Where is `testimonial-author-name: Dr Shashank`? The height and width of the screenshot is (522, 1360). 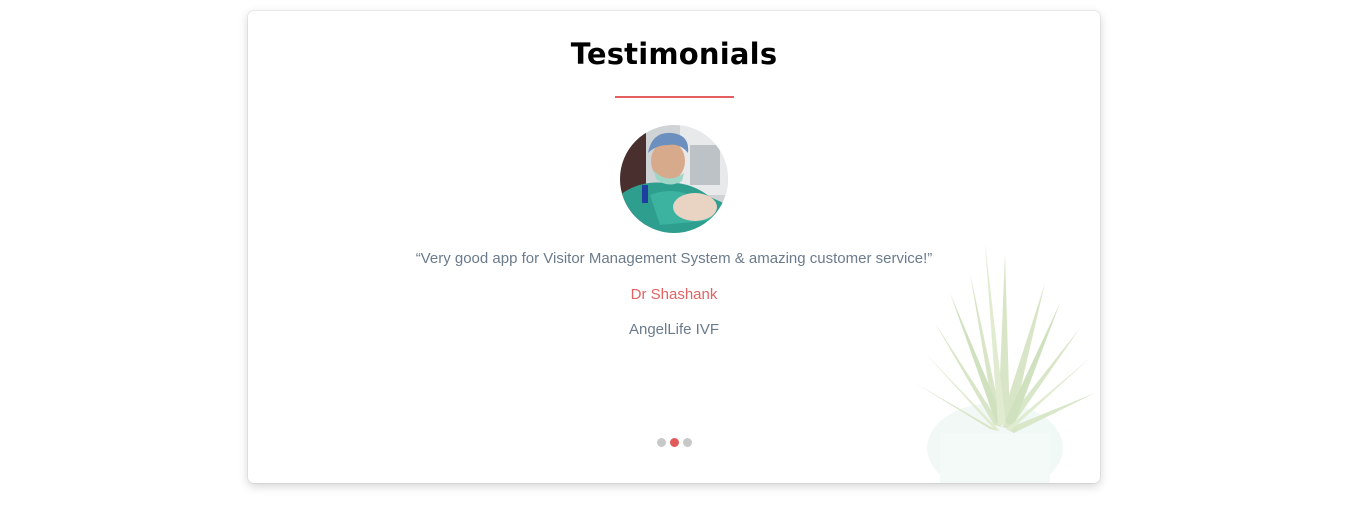 testimonial-author-name: Dr Shashank is located at coordinates (674, 294).